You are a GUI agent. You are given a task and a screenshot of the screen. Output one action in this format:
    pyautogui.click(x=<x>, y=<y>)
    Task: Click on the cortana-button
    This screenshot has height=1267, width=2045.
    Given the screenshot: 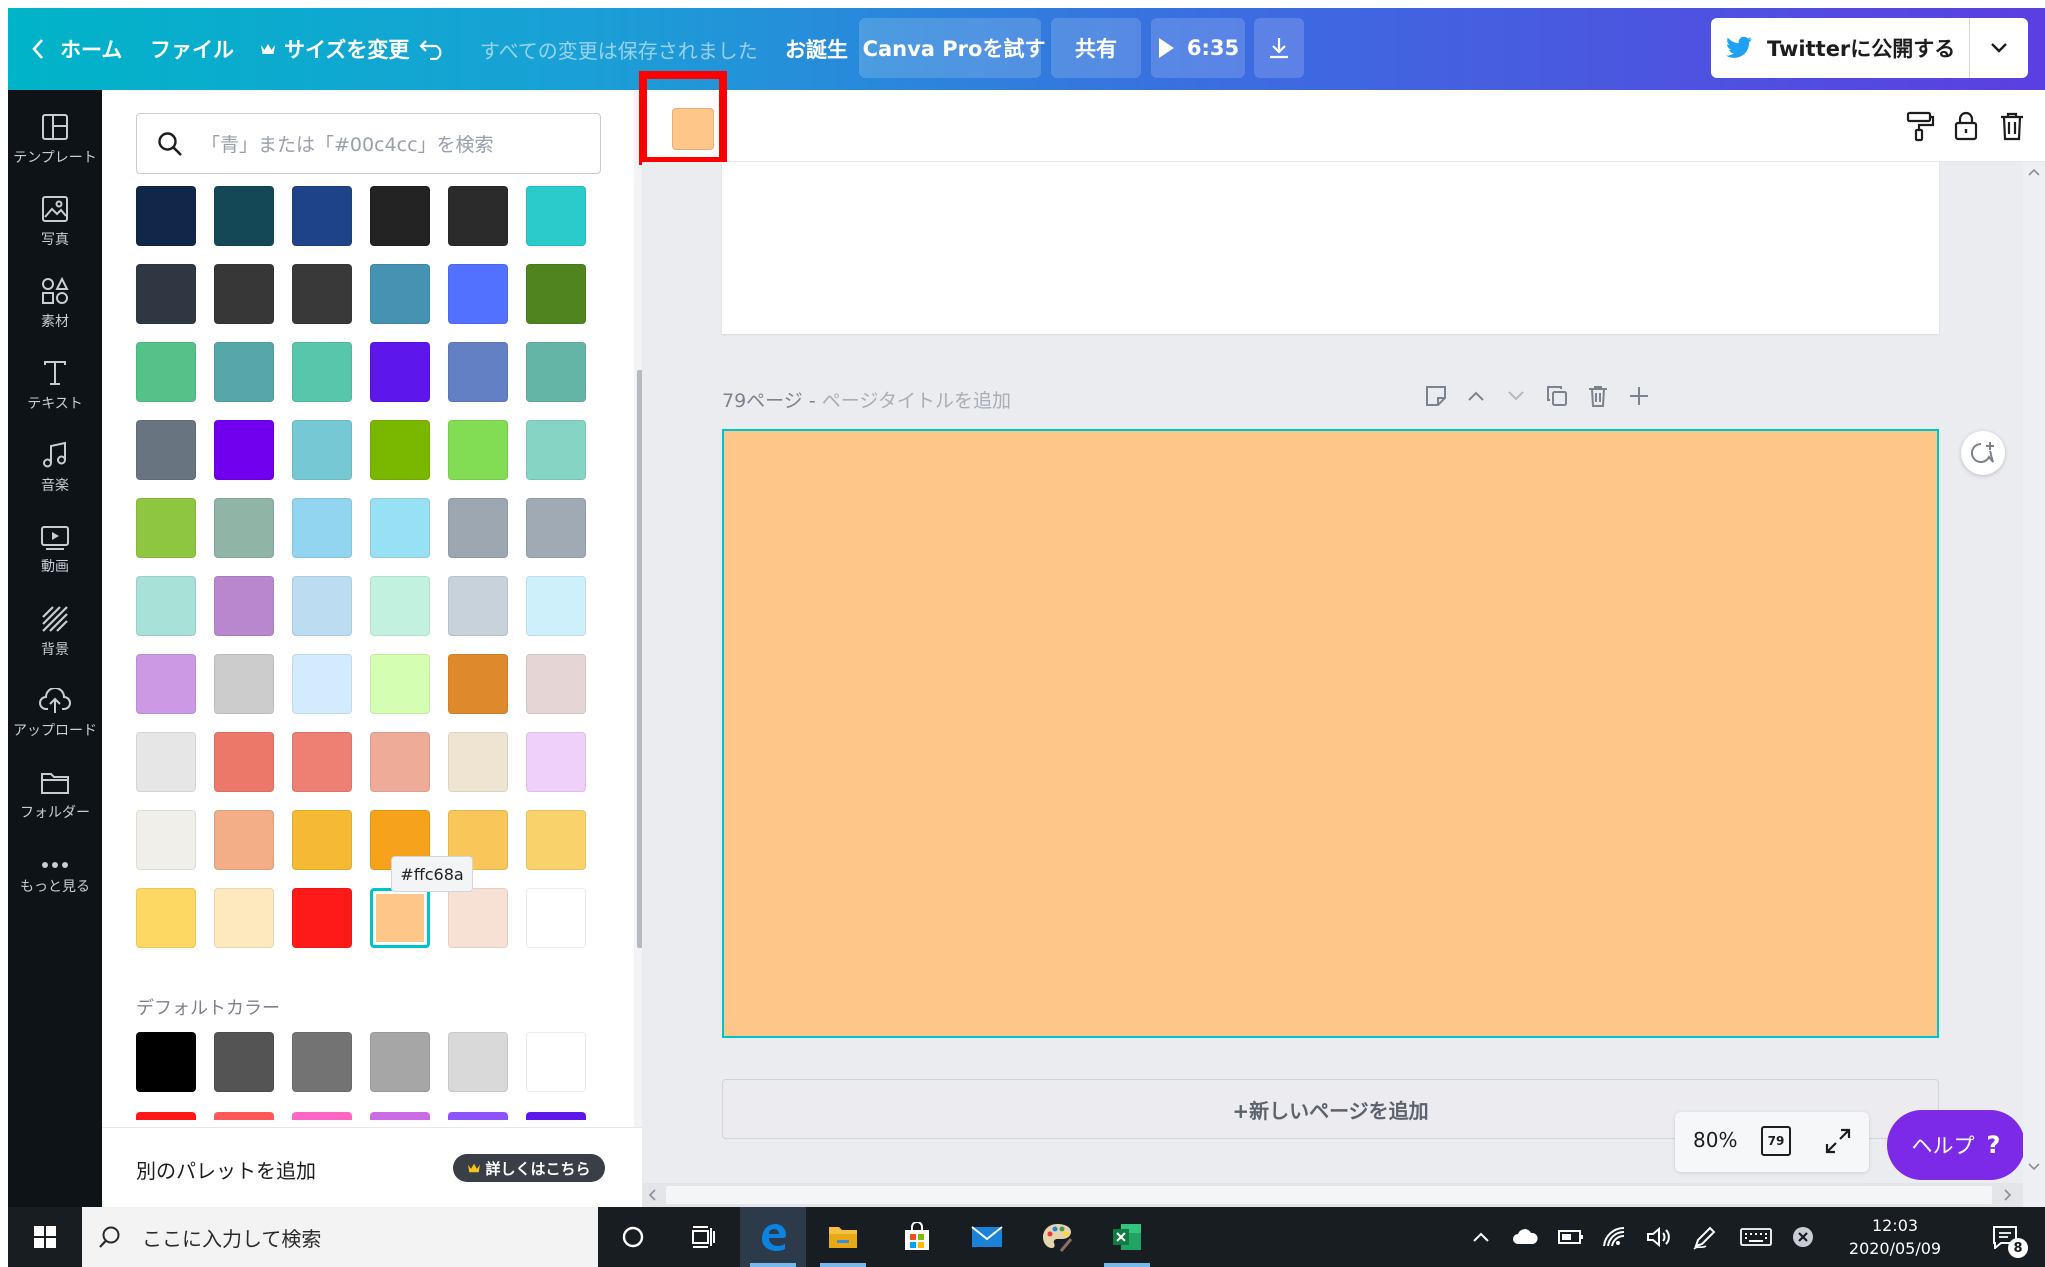 What is the action you would take?
    pyautogui.click(x=633, y=1237)
    